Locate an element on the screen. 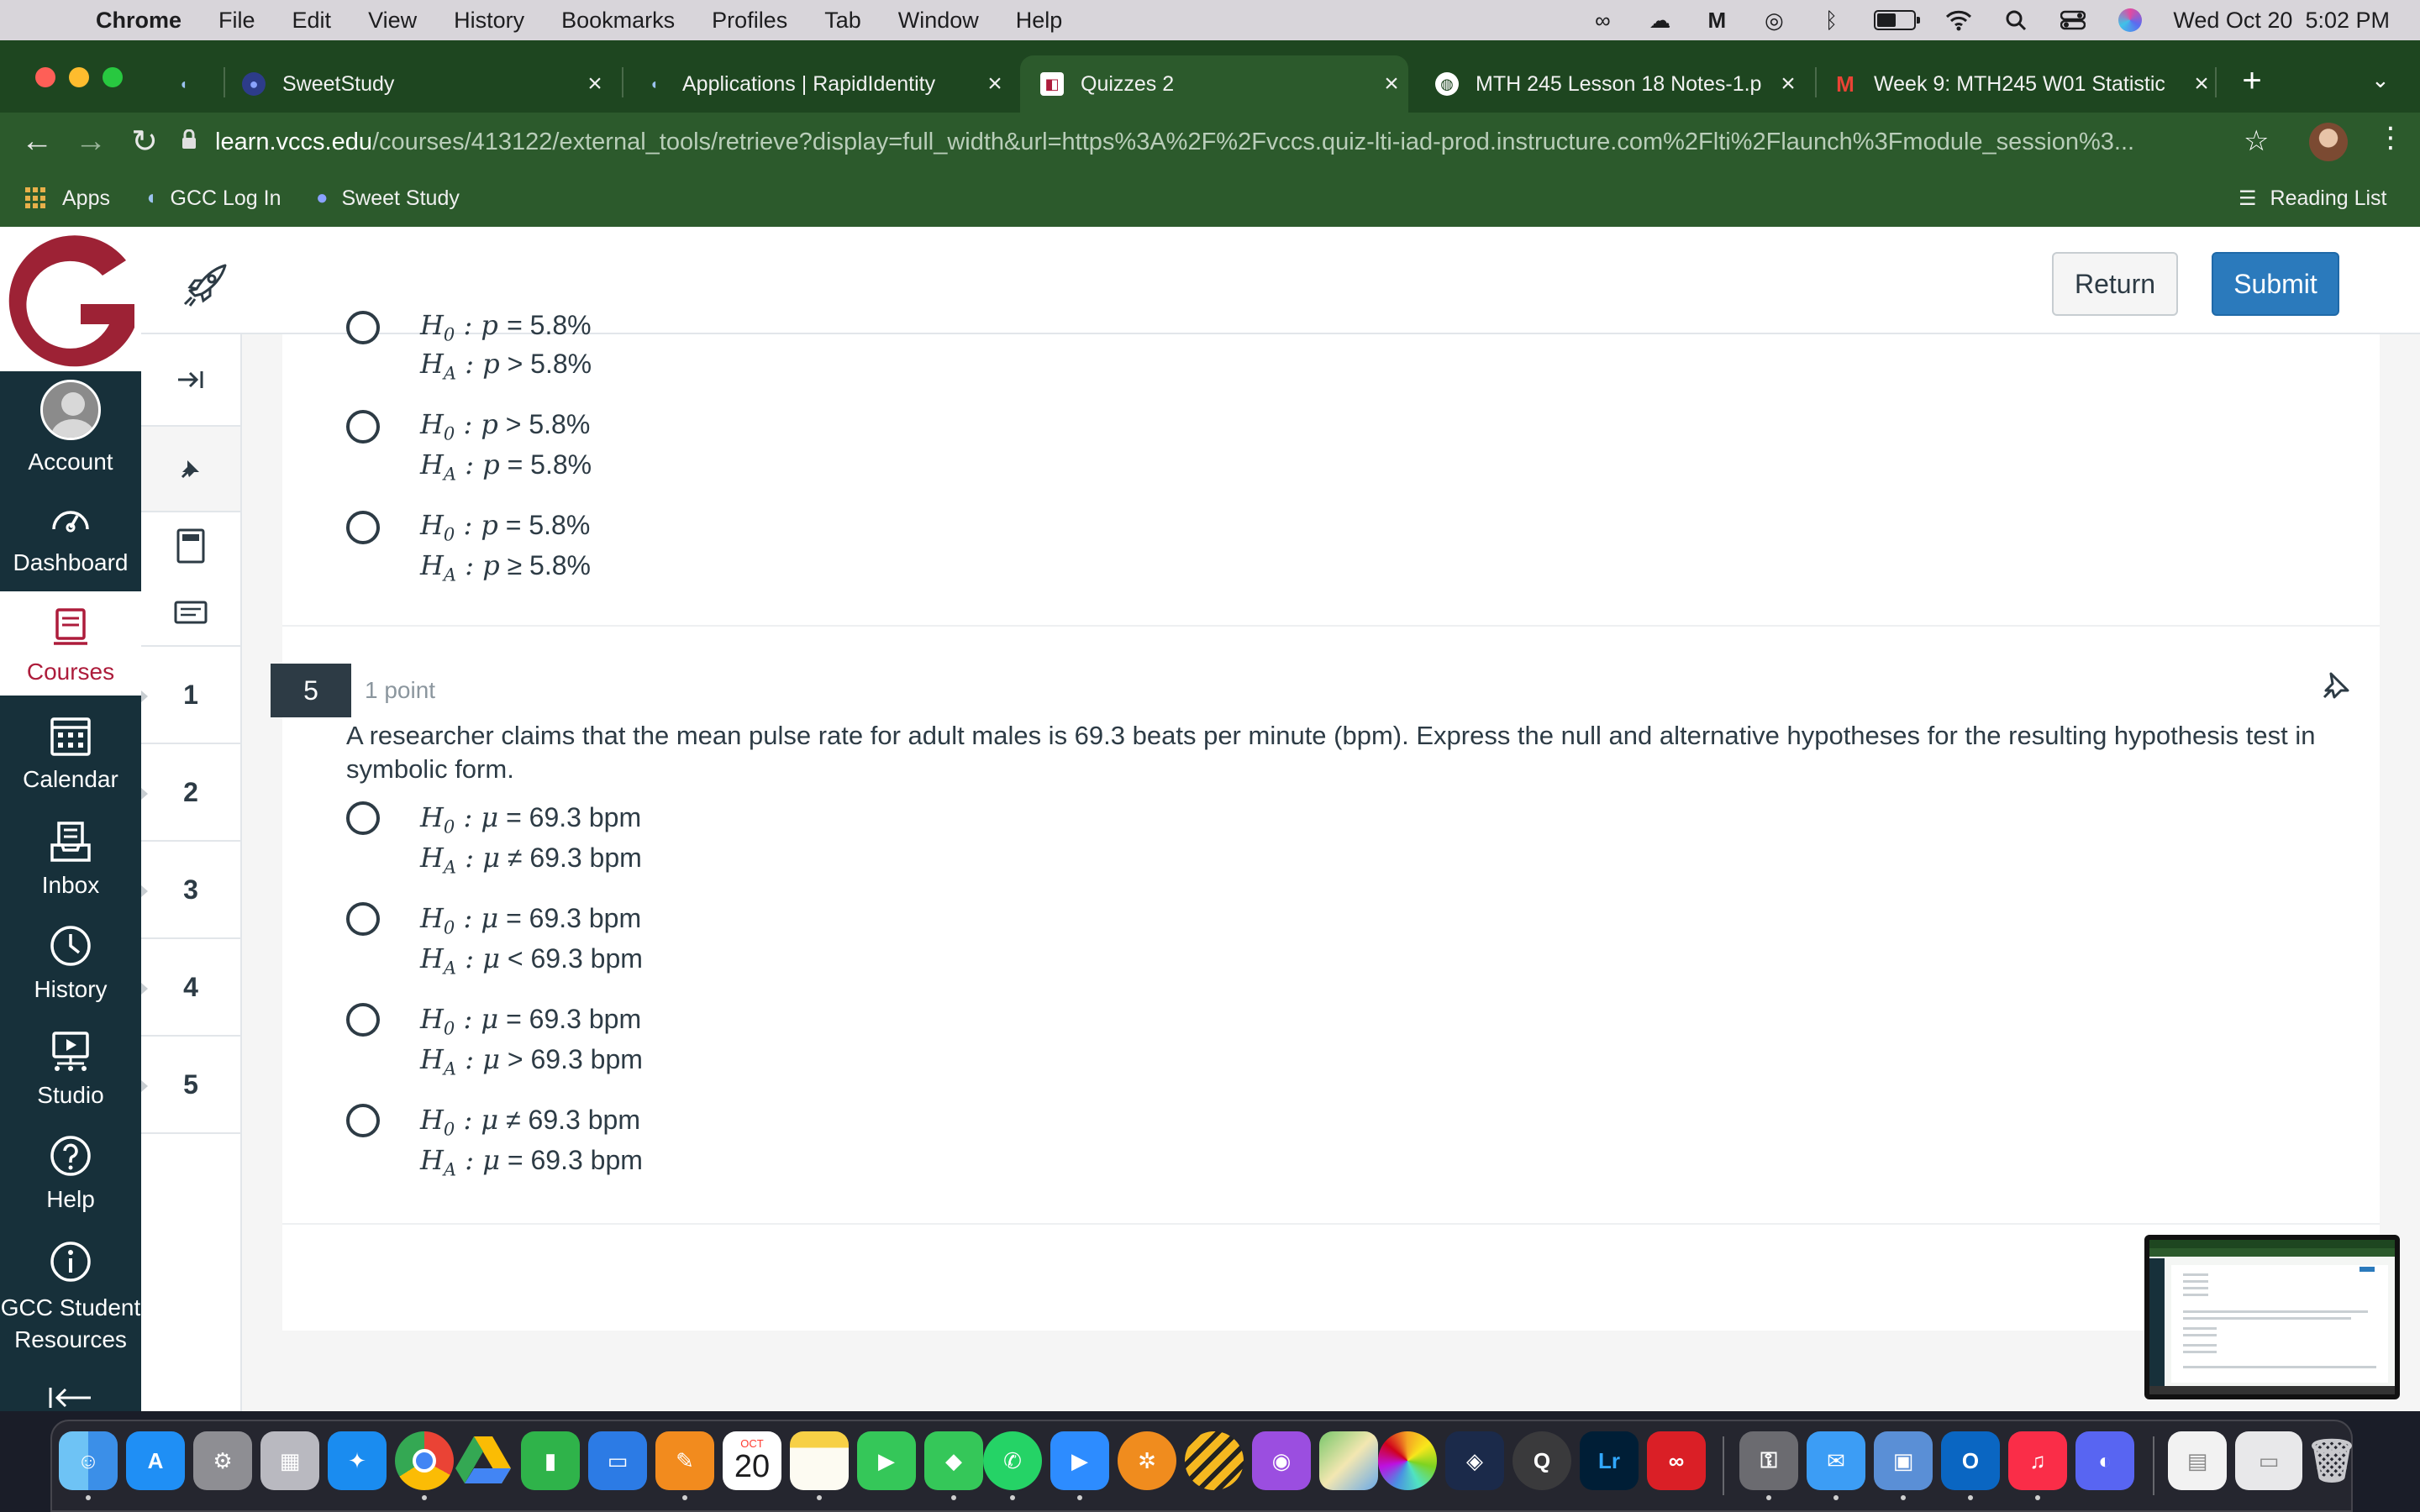  lock-icon is located at coordinates (199, 142).